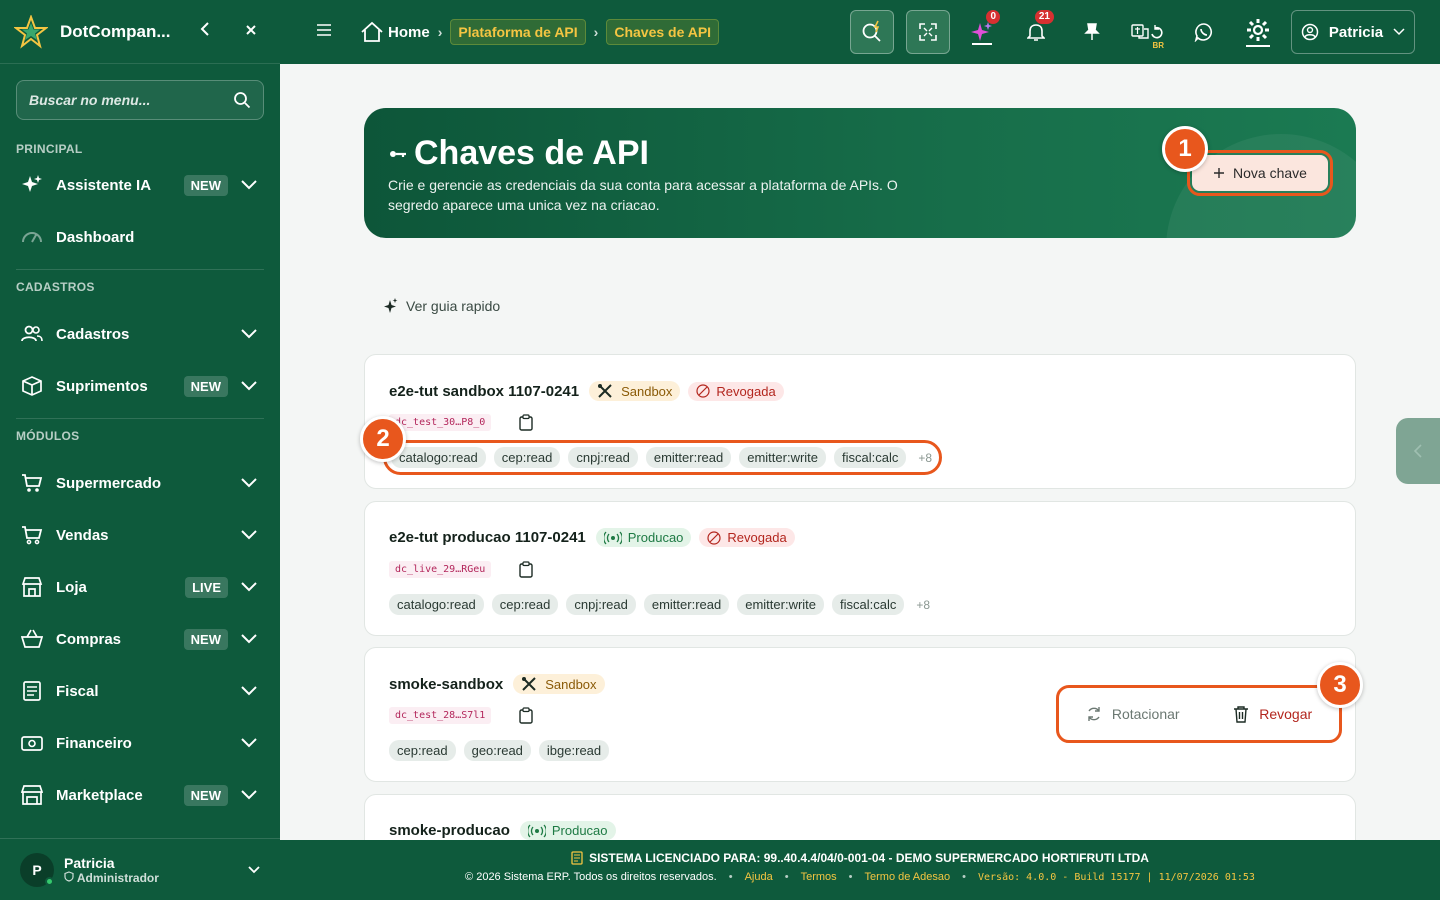 The width and height of the screenshot is (1440, 900). I want to click on search-bolt-icon, so click(871, 31).